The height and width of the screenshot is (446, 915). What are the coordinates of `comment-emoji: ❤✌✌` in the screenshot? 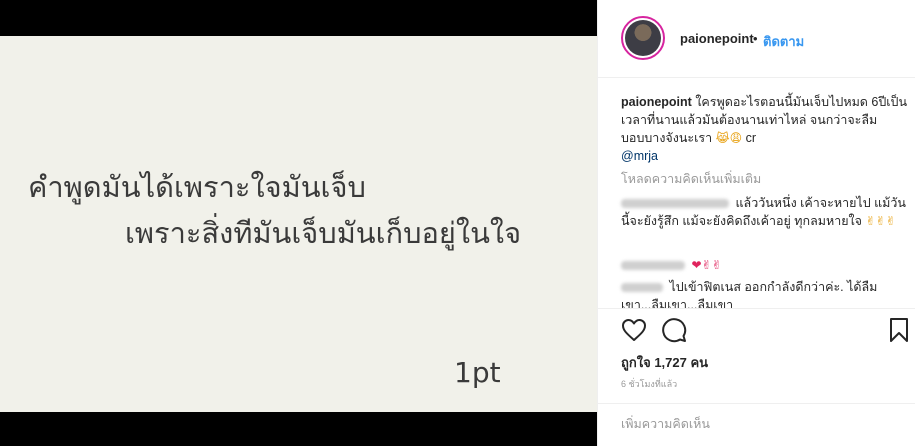 It's located at (706, 265).